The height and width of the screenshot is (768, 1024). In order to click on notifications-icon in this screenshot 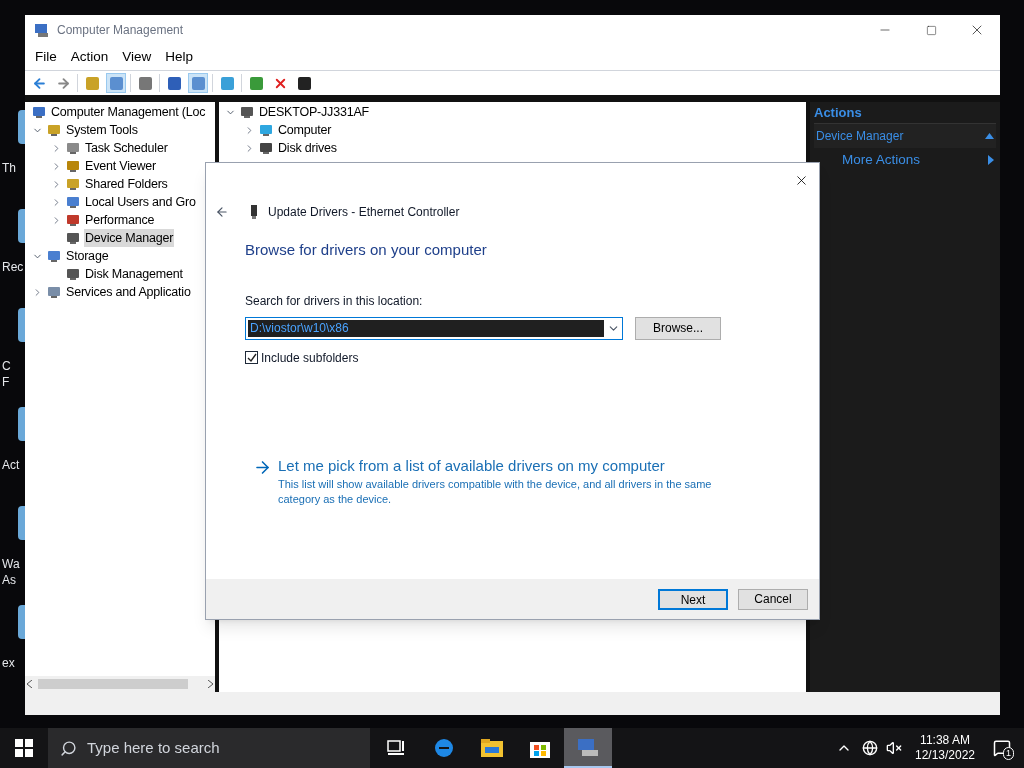, I will do `click(1002, 748)`.